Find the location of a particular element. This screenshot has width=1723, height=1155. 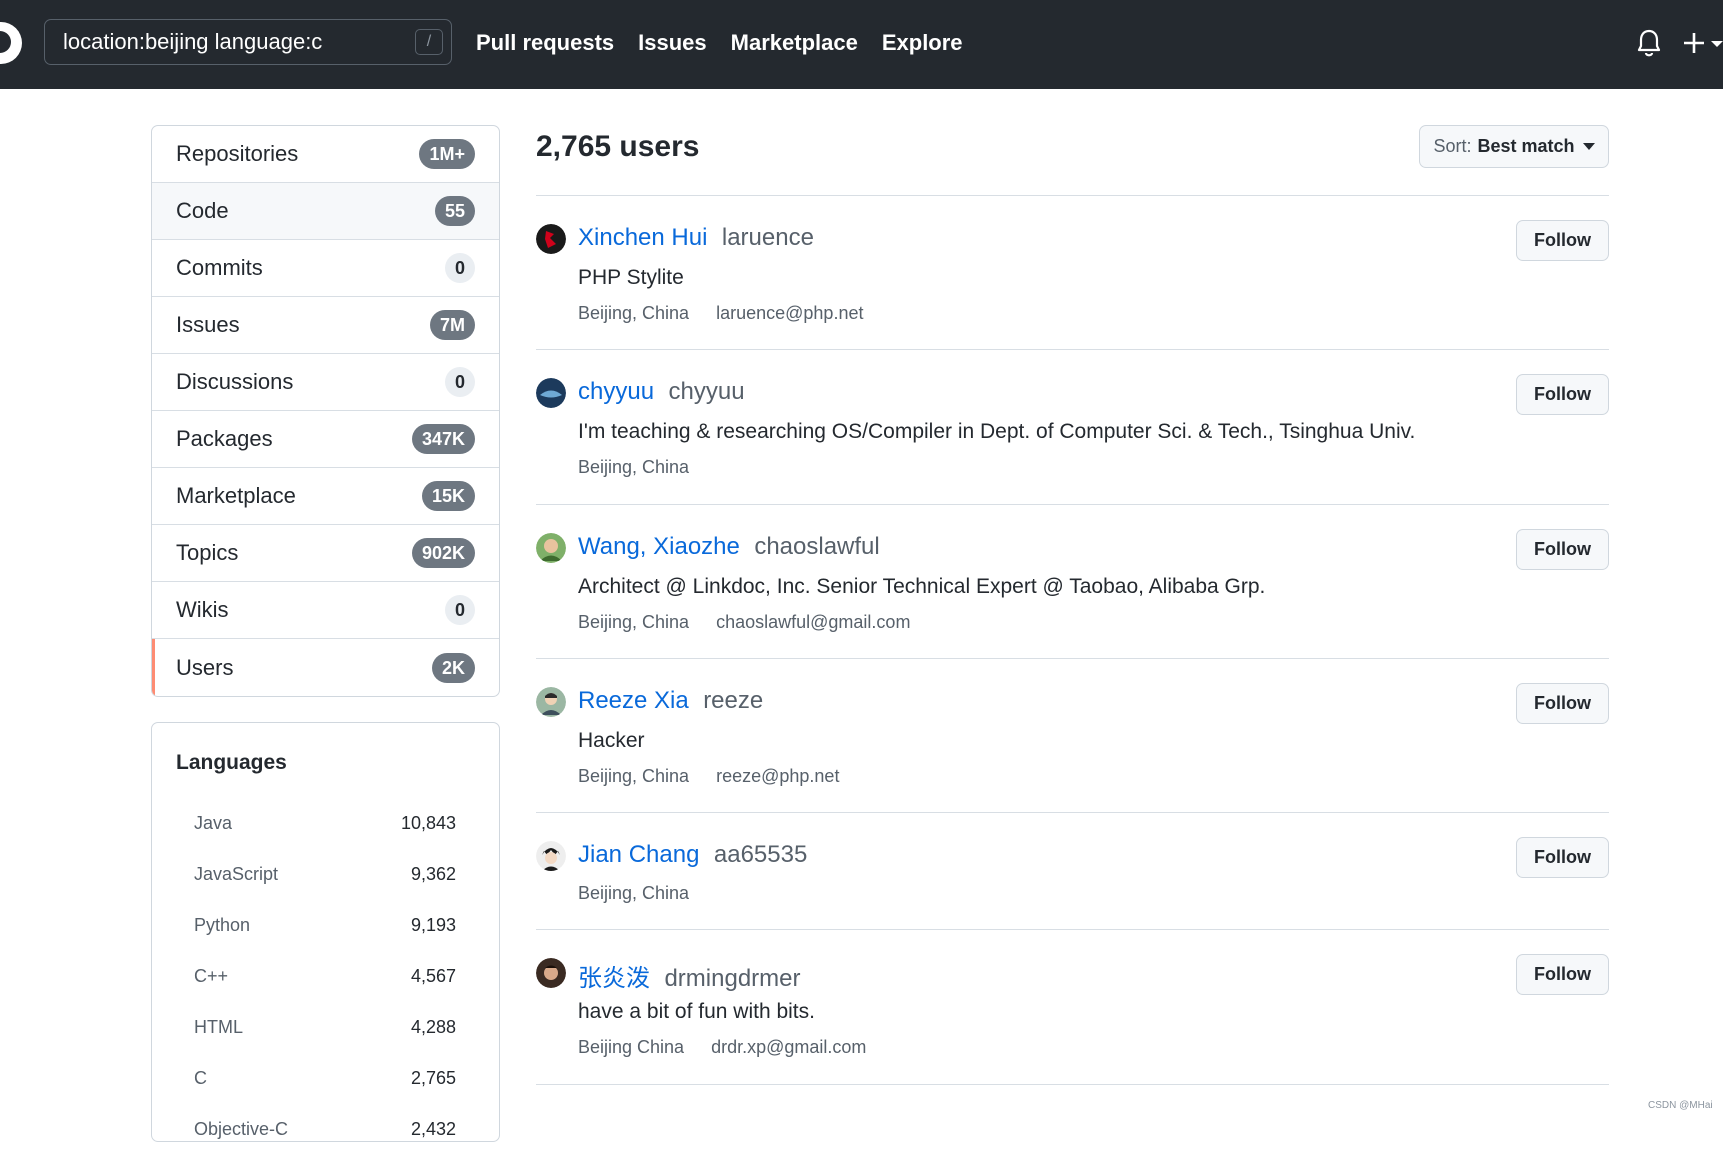

filter-topics: Topics 902K is located at coordinates (325, 553).